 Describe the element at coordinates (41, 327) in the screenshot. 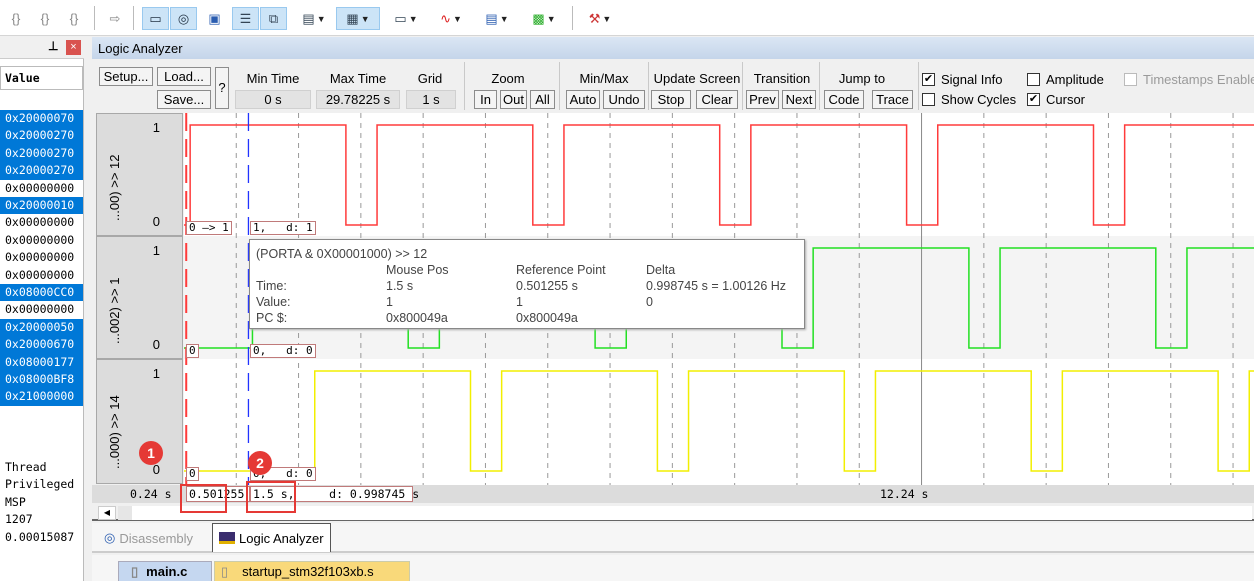

I see `register-value: 0x20000050` at that location.